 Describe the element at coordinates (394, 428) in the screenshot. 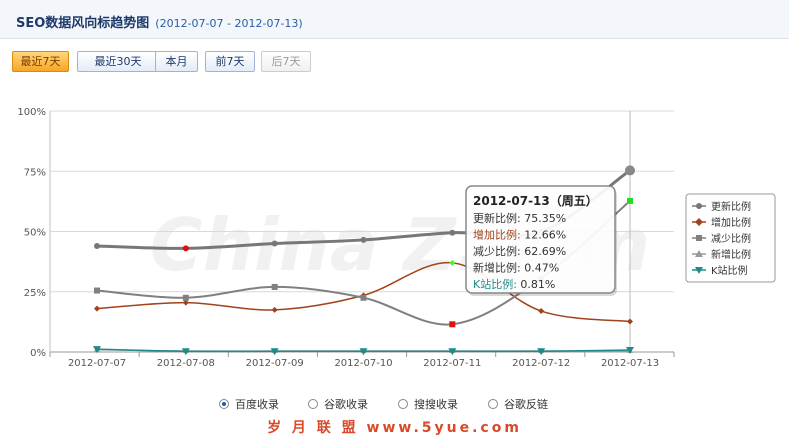

I see `footer-watermark: 岁 月 联 盟 www.5yue.com` at that location.